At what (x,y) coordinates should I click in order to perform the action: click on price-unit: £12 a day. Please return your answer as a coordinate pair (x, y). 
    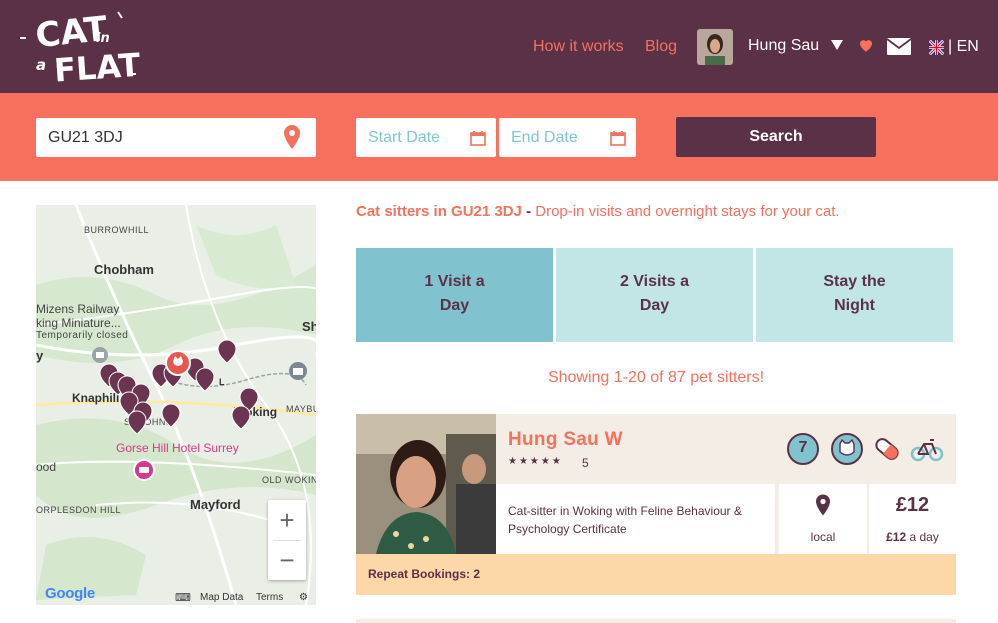
    Looking at the image, I should click on (912, 537).